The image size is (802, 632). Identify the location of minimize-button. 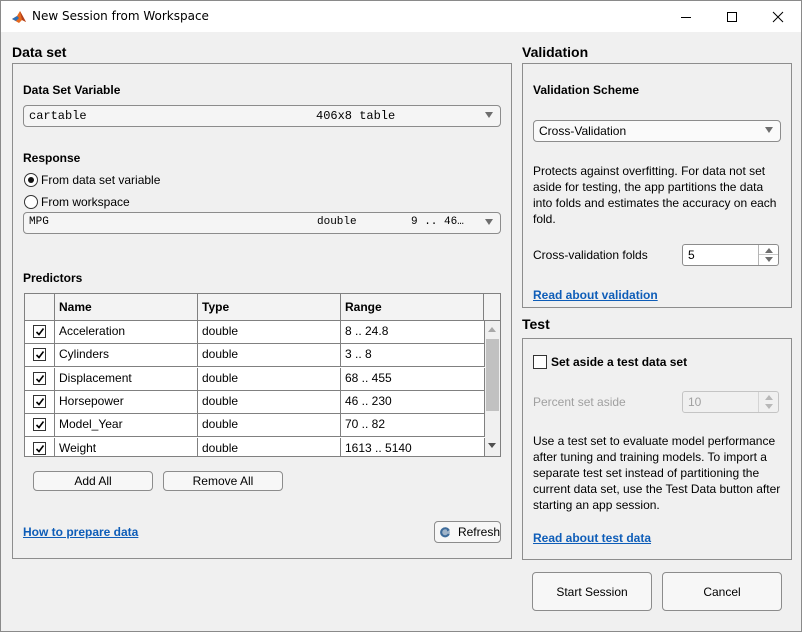
(686, 16).